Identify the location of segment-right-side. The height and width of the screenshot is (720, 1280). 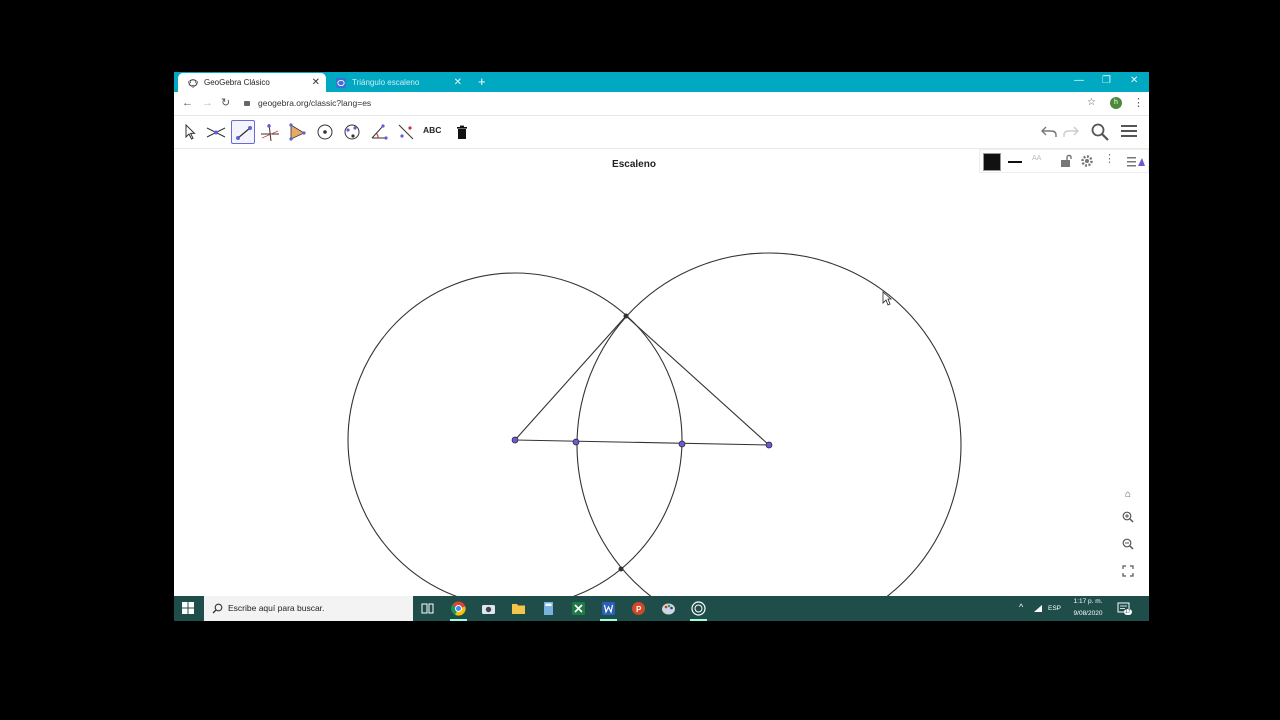
(697, 380).